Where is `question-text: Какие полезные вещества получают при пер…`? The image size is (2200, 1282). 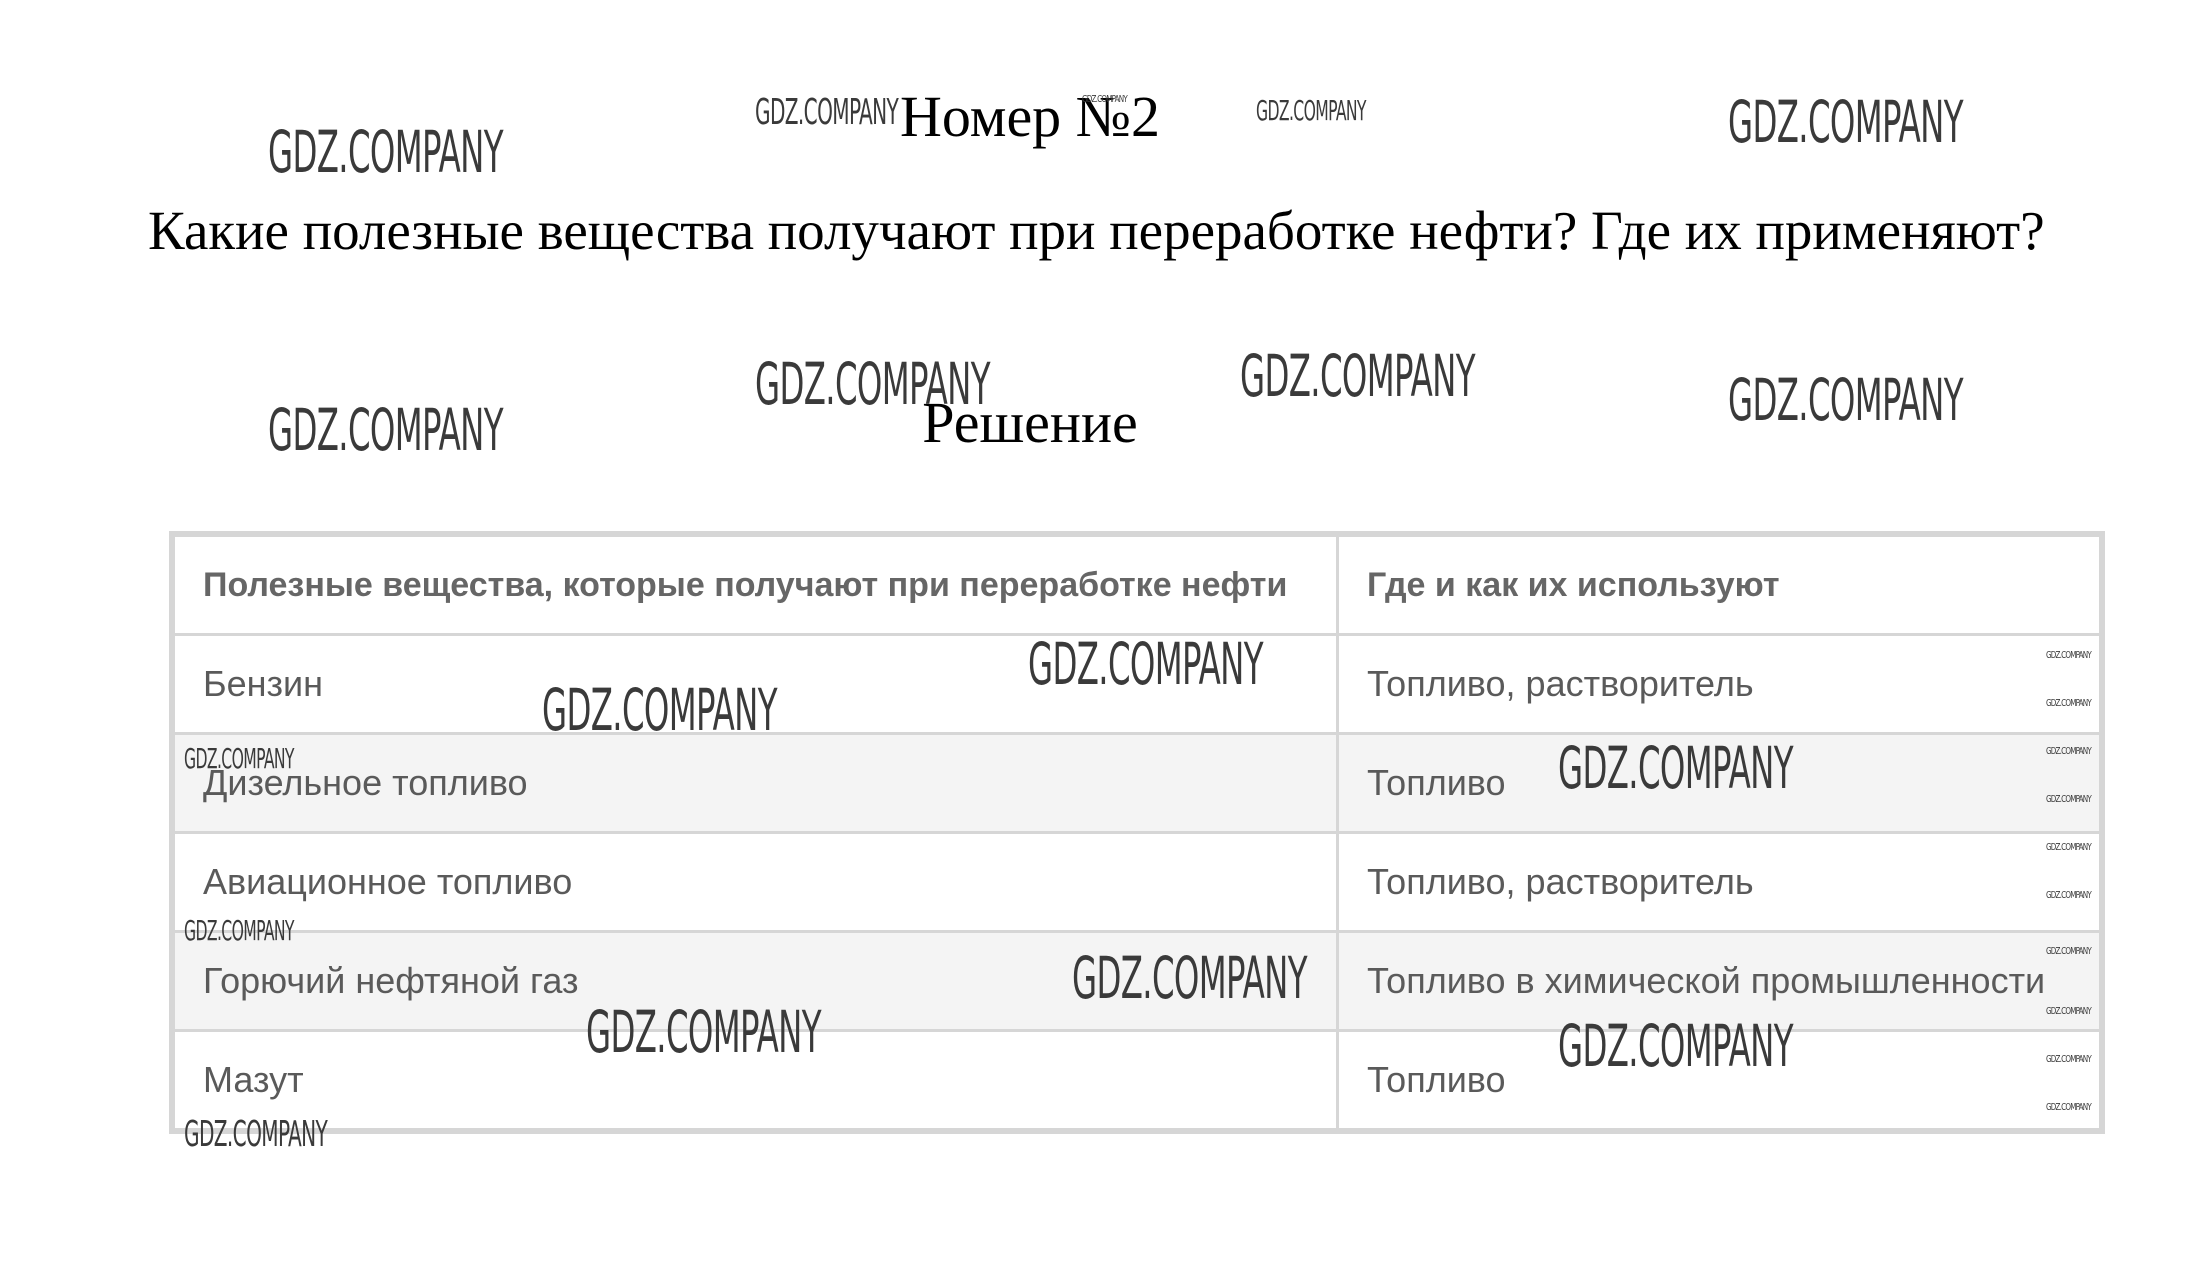 question-text: Какие полезные вещества получают при пер… is located at coordinates (1096, 230).